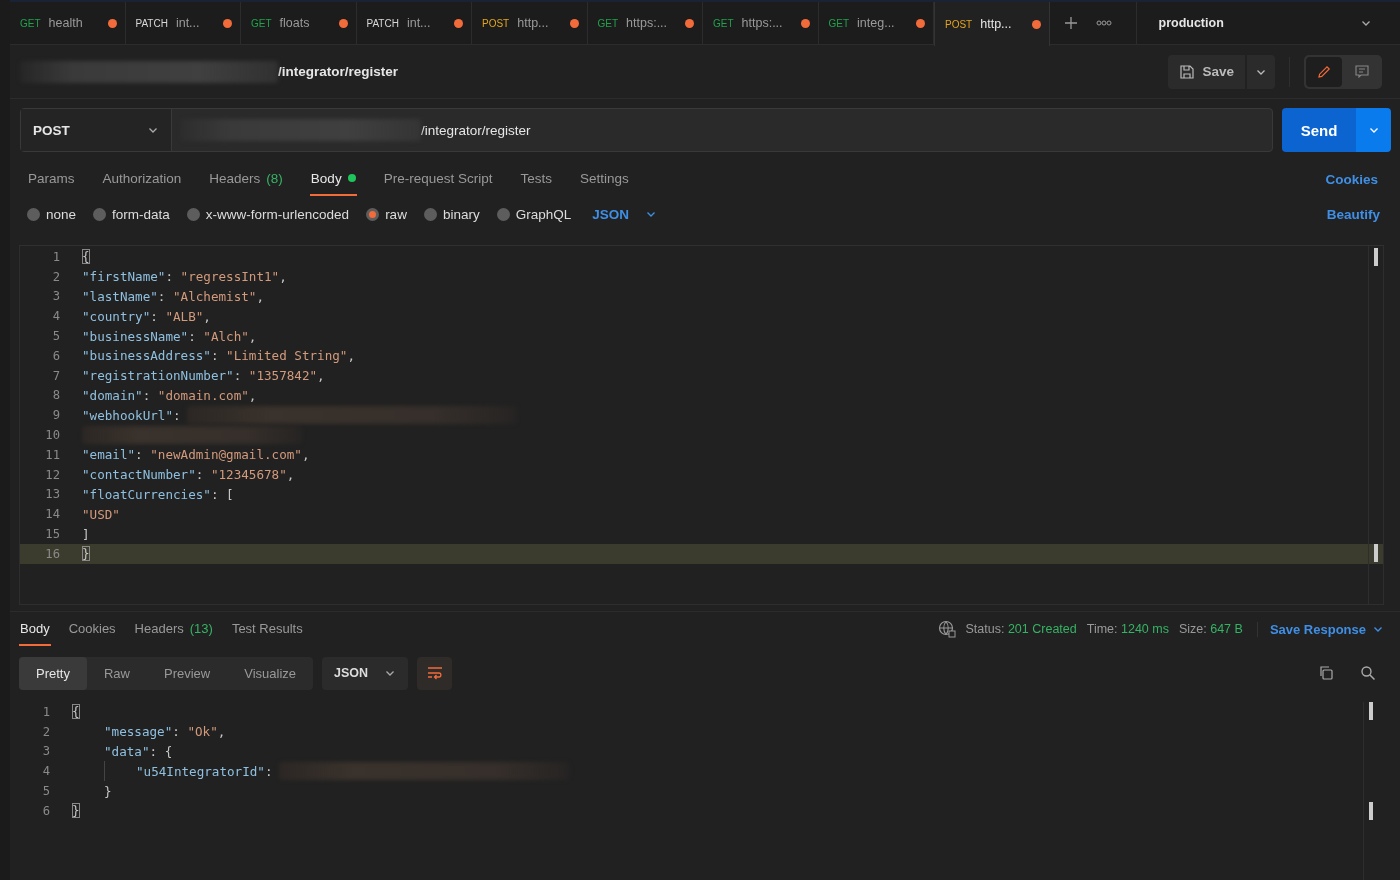 The height and width of the screenshot is (880, 1400). Describe the element at coordinates (267, 629) in the screenshot. I see `response-tab: Test Results` at that location.